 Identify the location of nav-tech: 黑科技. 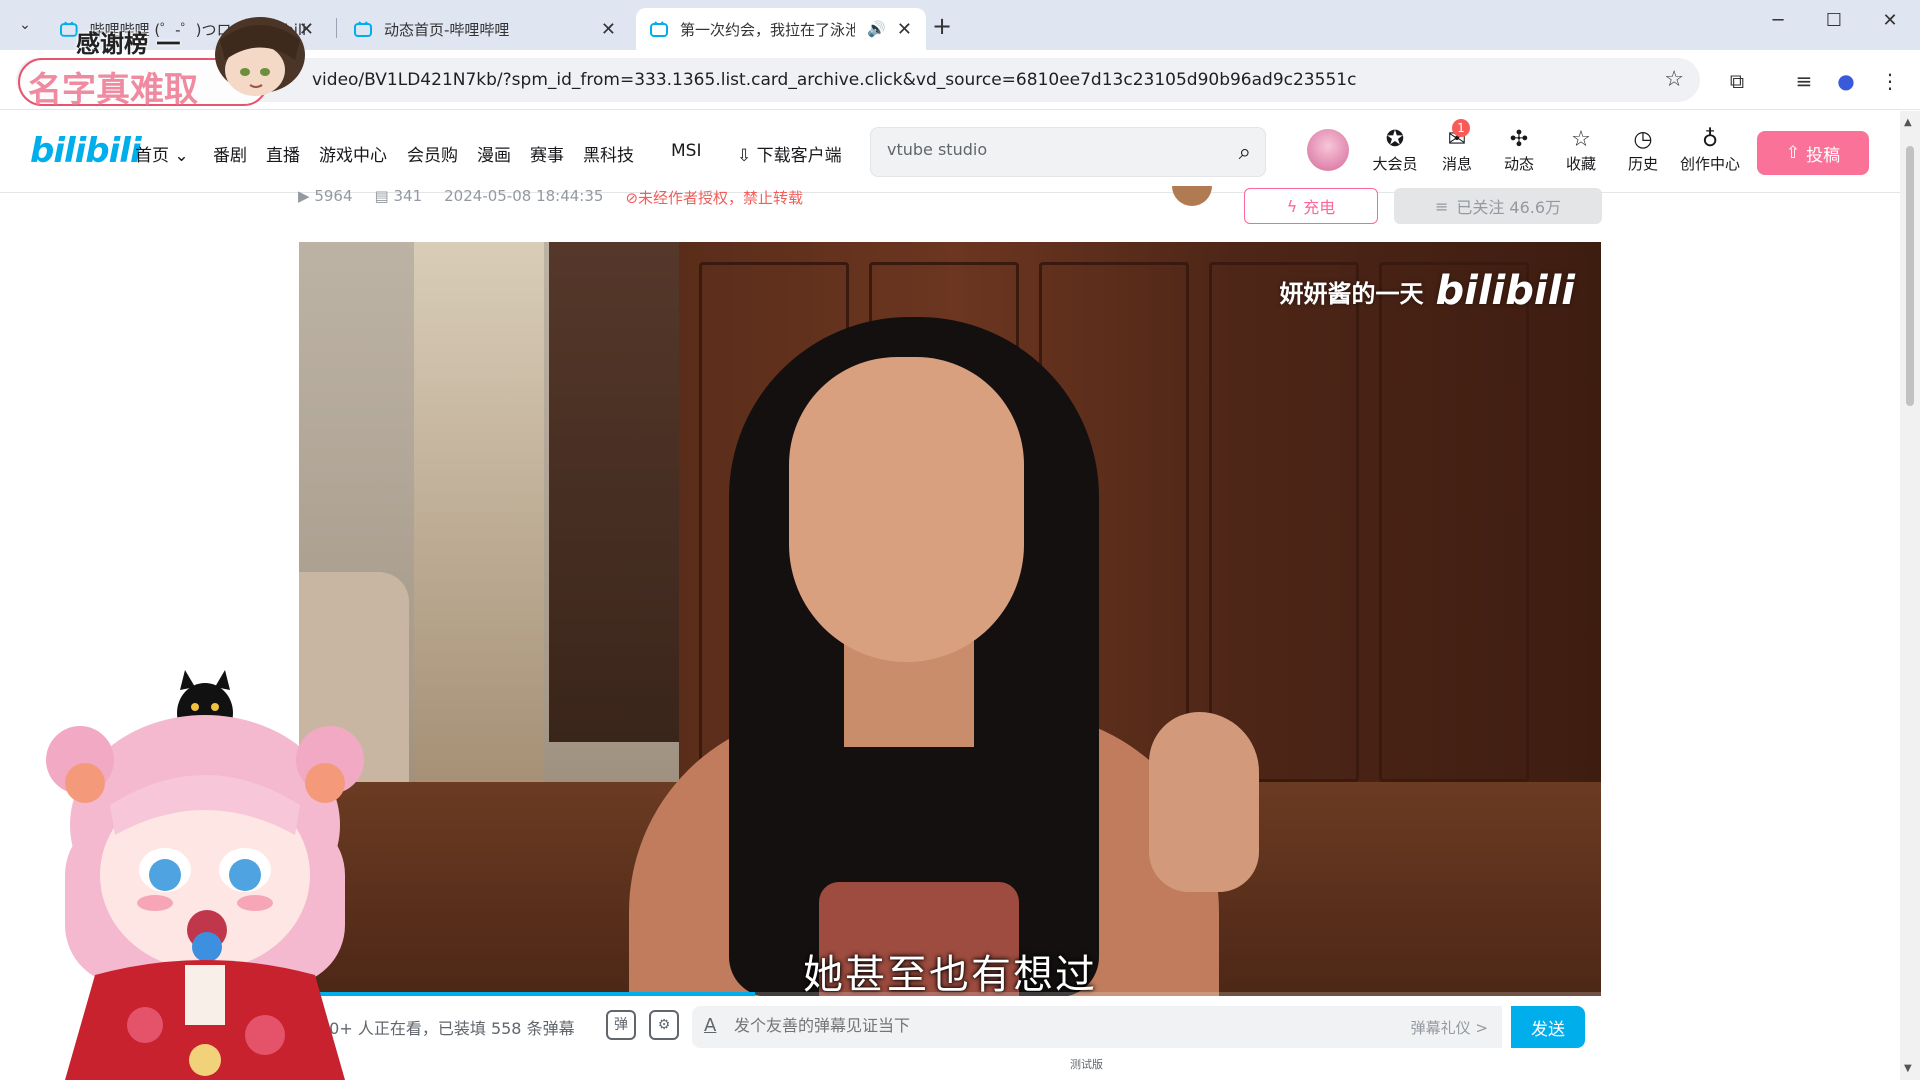
(608, 153).